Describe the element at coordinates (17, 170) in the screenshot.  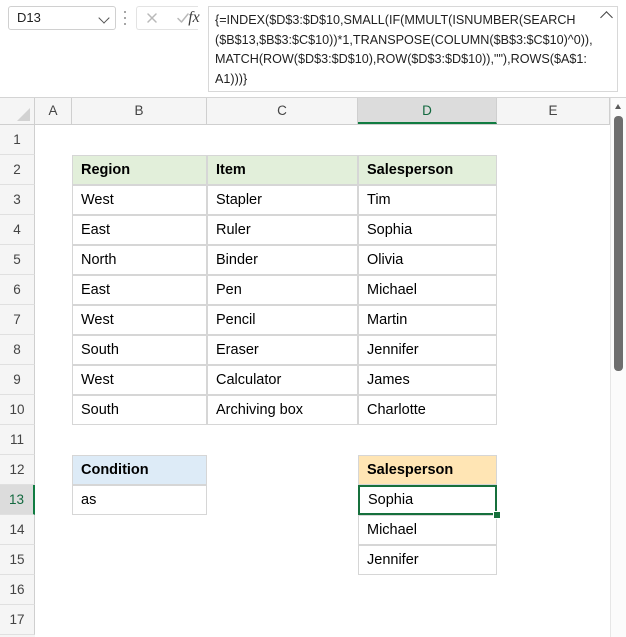
I see `row-header-2: 2` at that location.